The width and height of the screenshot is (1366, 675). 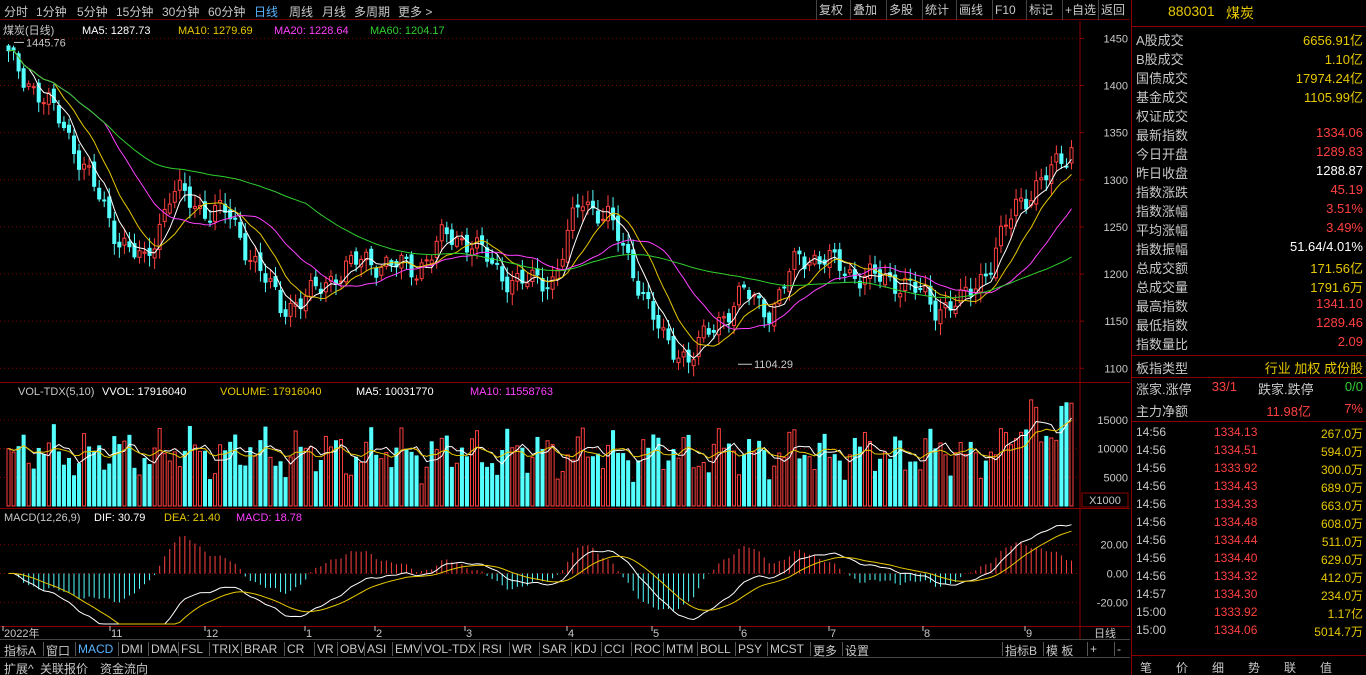 I want to click on period-tab: 5分钟, so click(x=92, y=11).